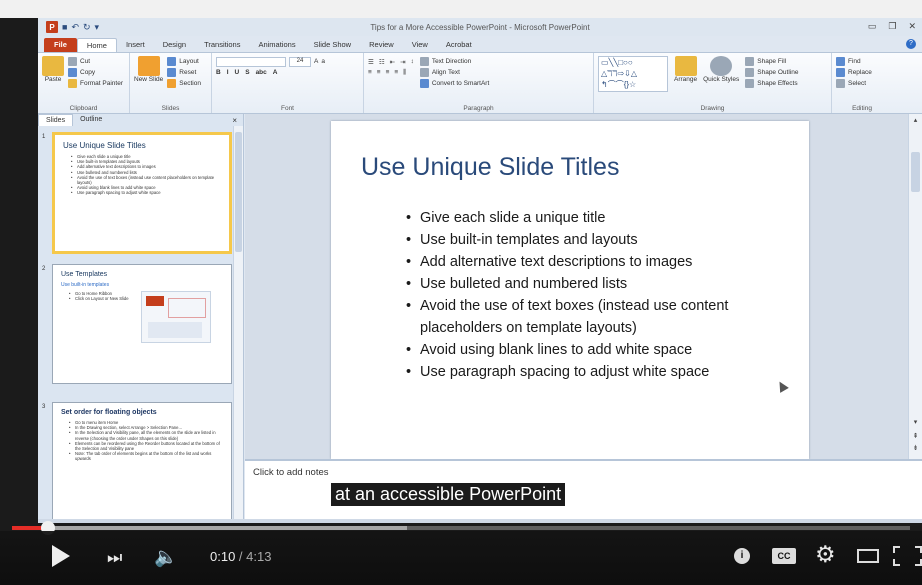 This screenshot has width=922, height=585. I want to click on slide-number: 3, so click(44, 407).